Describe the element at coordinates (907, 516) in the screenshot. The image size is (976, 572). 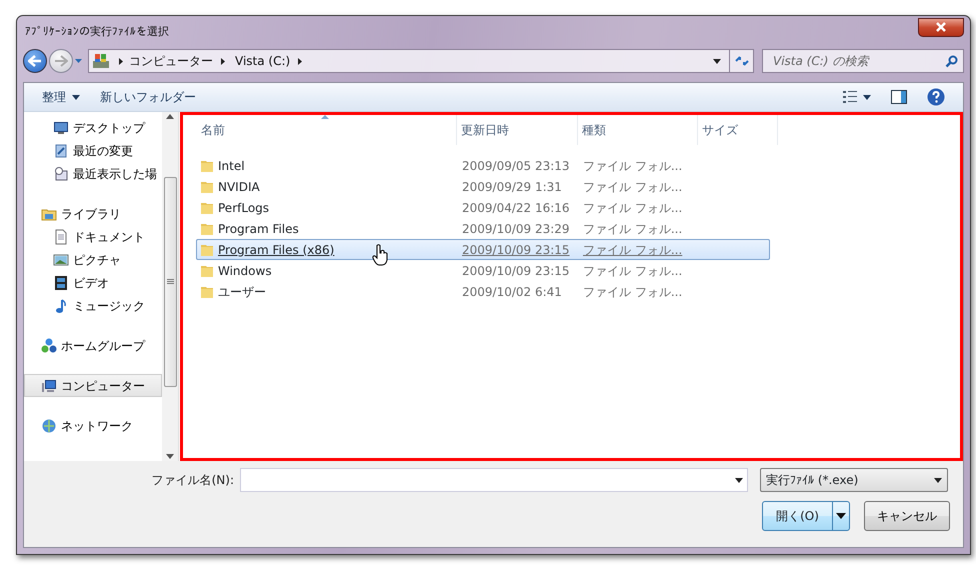
I see `cancel-button: キャンセル` at that location.